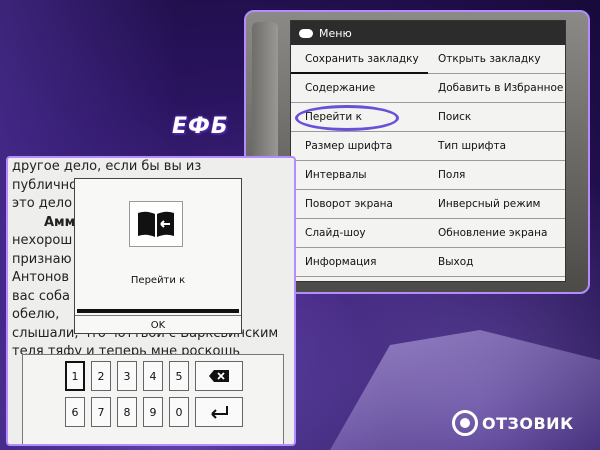 This screenshot has height=450, width=600. What do you see at coordinates (359, 59) in the screenshot?
I see `menu-item-save-bookmark: Сохранить закладку` at bounding box center [359, 59].